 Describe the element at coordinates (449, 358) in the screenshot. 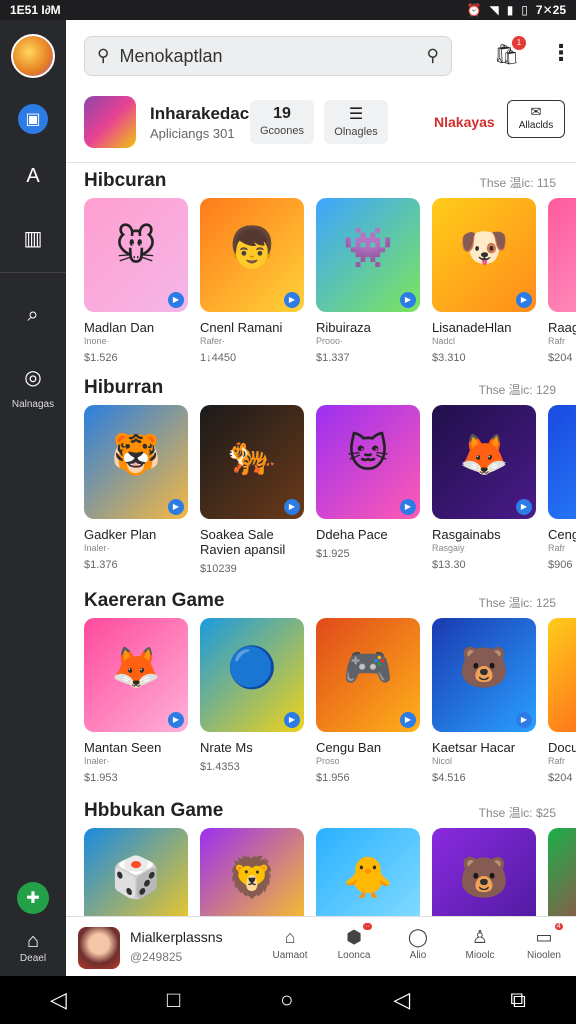

I see `game-price: $3.310` at that location.